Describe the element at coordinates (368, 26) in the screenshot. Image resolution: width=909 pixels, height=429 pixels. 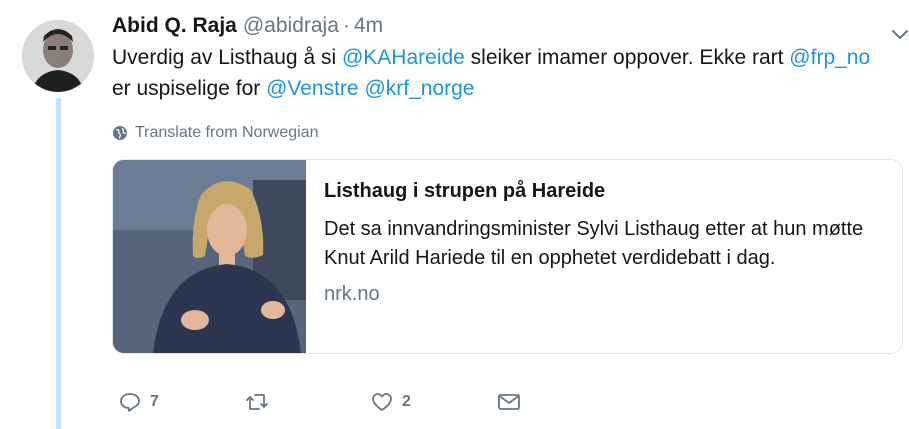
I see `timestamp: 4m` at that location.